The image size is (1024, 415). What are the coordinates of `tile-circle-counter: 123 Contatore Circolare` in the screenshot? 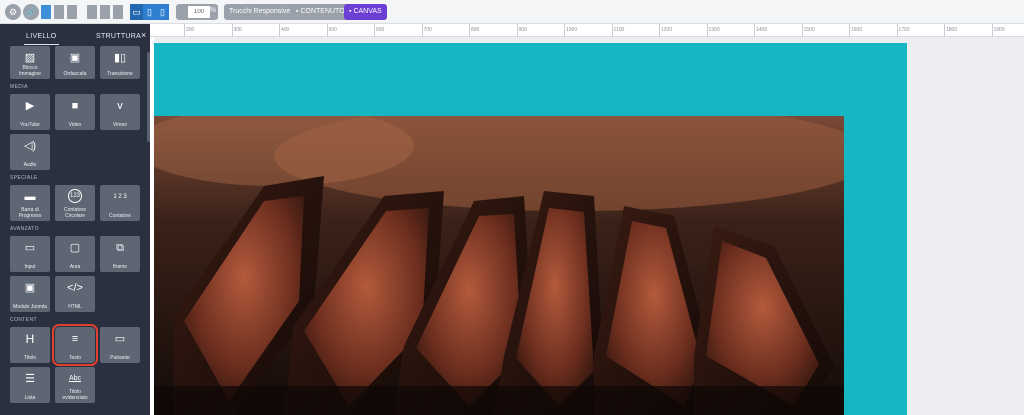 It's located at (75, 203).